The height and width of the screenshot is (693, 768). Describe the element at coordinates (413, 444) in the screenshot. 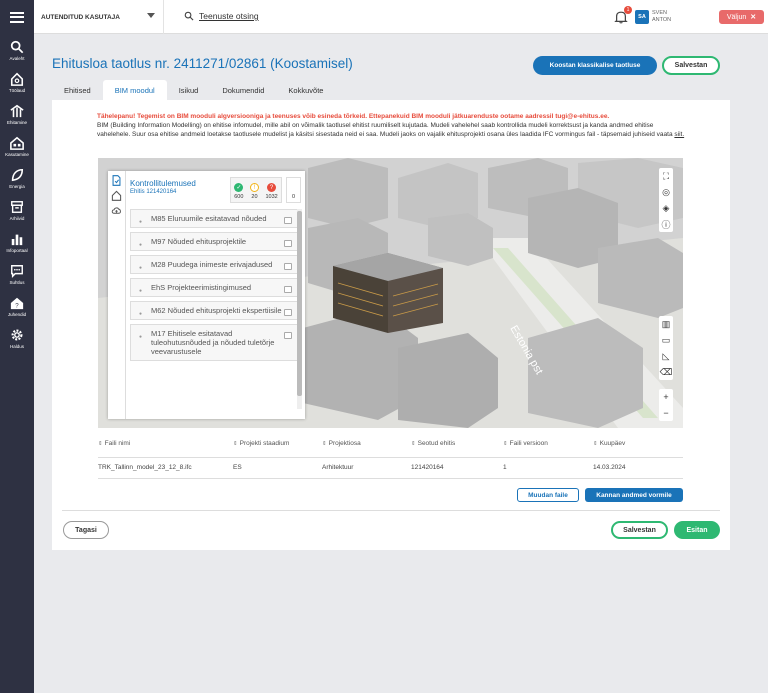

I see `sort-icon: ⇕` at that location.